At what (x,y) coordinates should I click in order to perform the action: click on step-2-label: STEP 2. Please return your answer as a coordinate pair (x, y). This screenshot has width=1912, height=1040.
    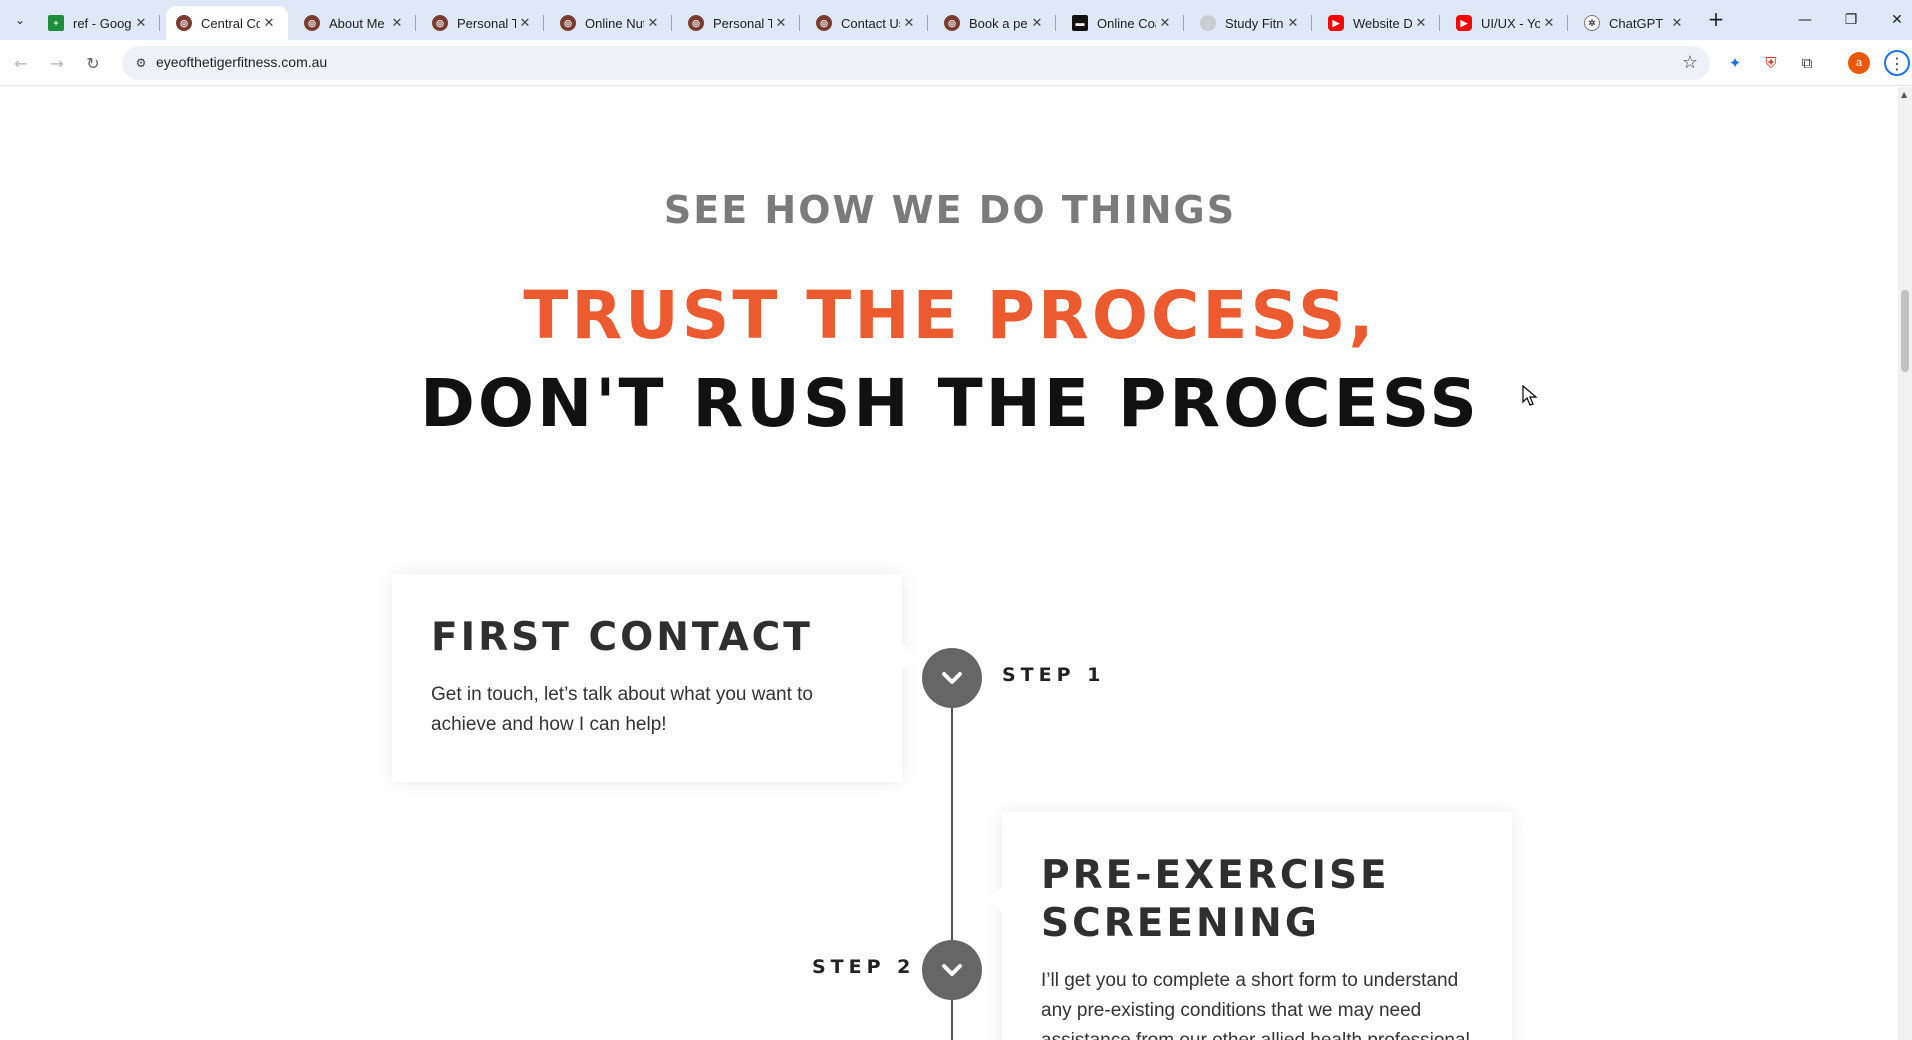
    Looking at the image, I should click on (864, 967).